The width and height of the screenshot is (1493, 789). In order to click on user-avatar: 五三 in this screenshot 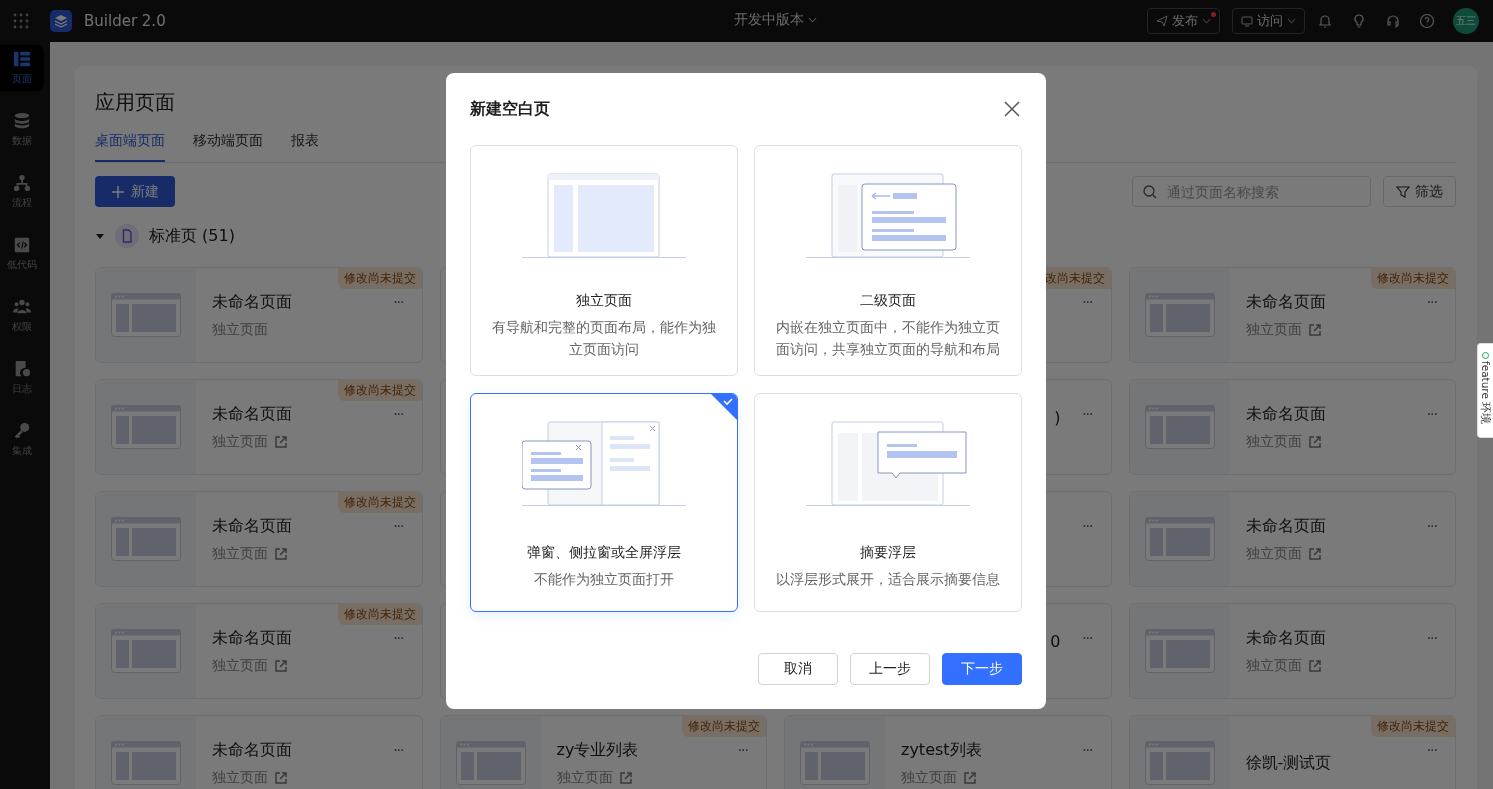, I will do `click(1466, 21)`.